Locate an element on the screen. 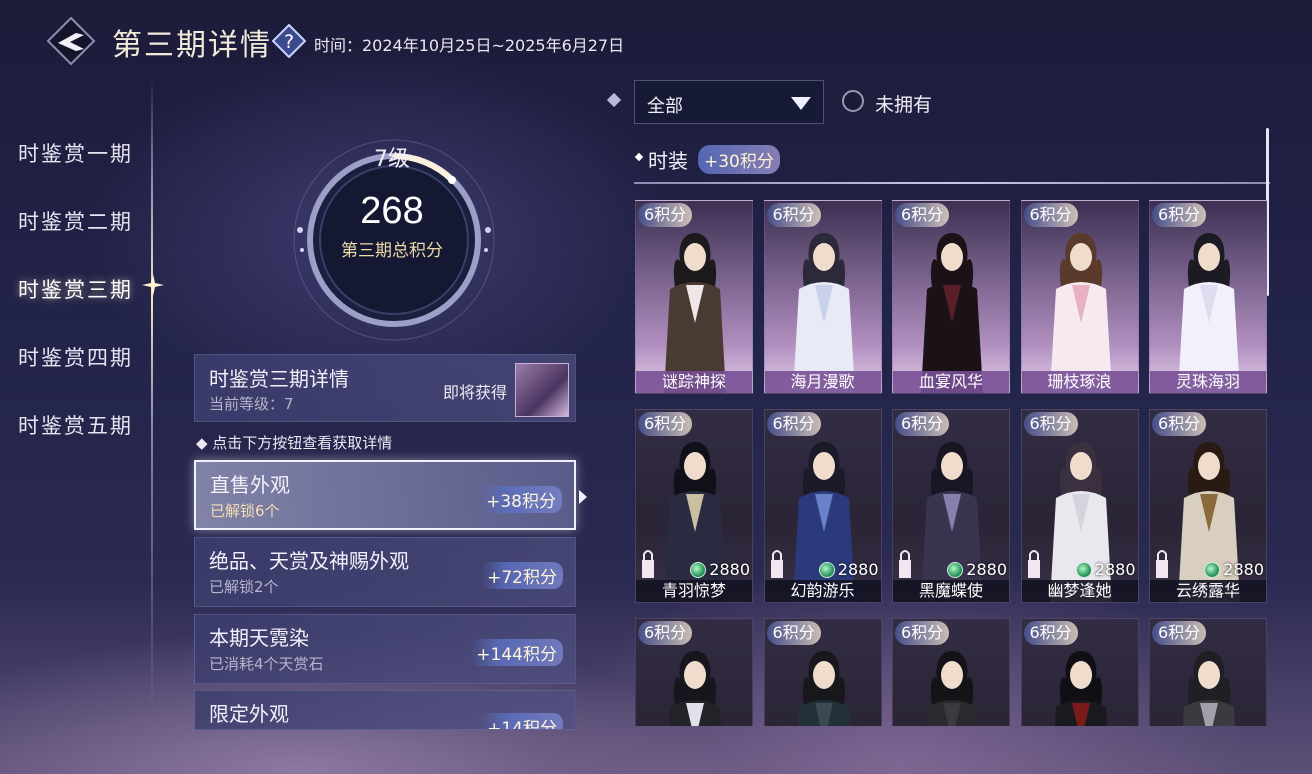 Image resolution: width=1312 pixels, height=774 pixels. filter-dropdown-value: 全部 is located at coordinates (665, 106).